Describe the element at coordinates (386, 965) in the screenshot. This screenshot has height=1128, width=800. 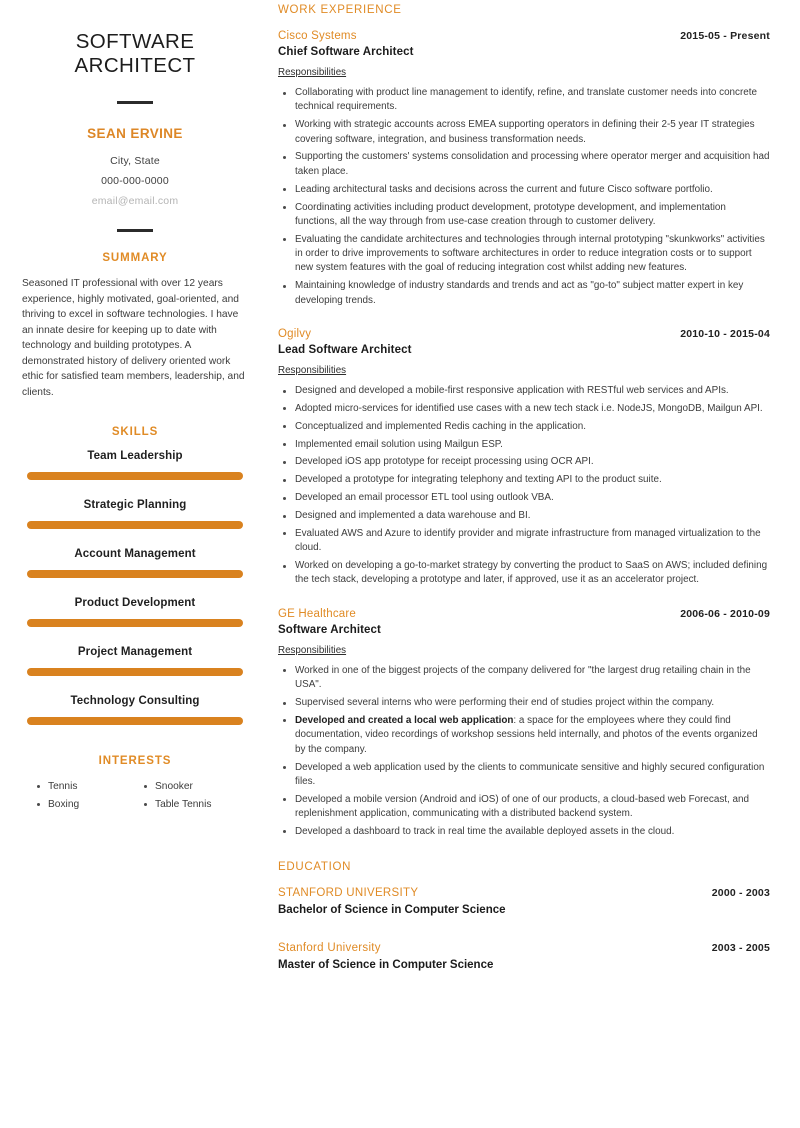
I see `degree-name: Master of Science in Computer Science` at that location.